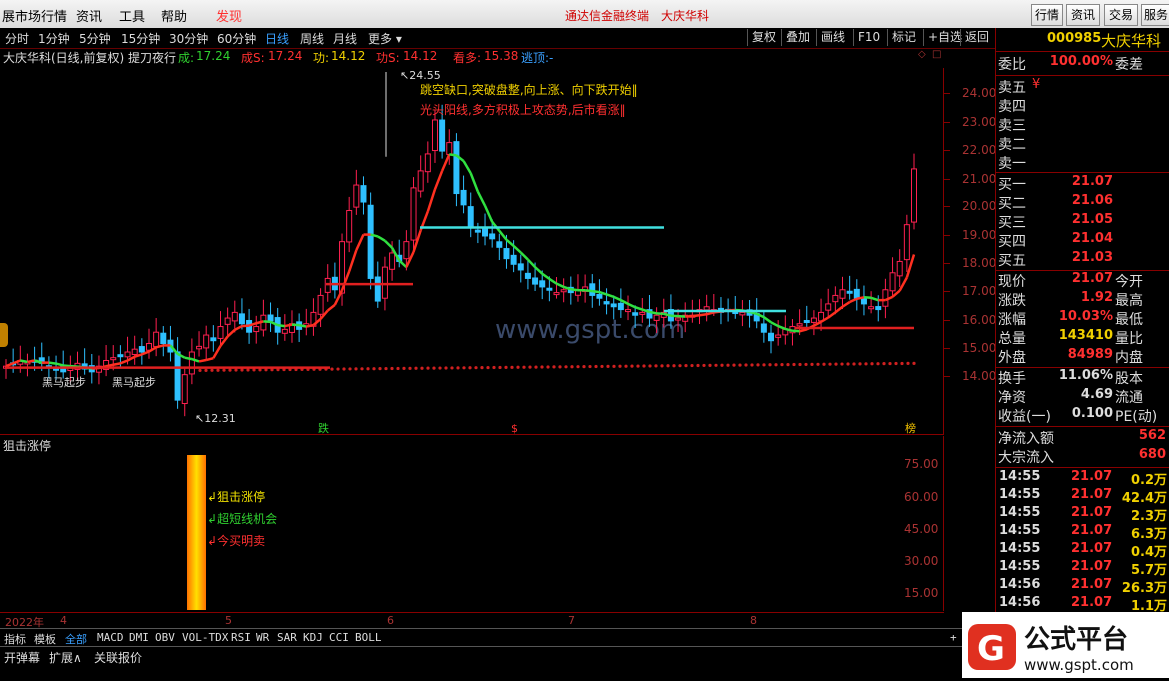 The width and height of the screenshot is (1169, 681). I want to click on stat-row-value: 84989, so click(1090, 354).